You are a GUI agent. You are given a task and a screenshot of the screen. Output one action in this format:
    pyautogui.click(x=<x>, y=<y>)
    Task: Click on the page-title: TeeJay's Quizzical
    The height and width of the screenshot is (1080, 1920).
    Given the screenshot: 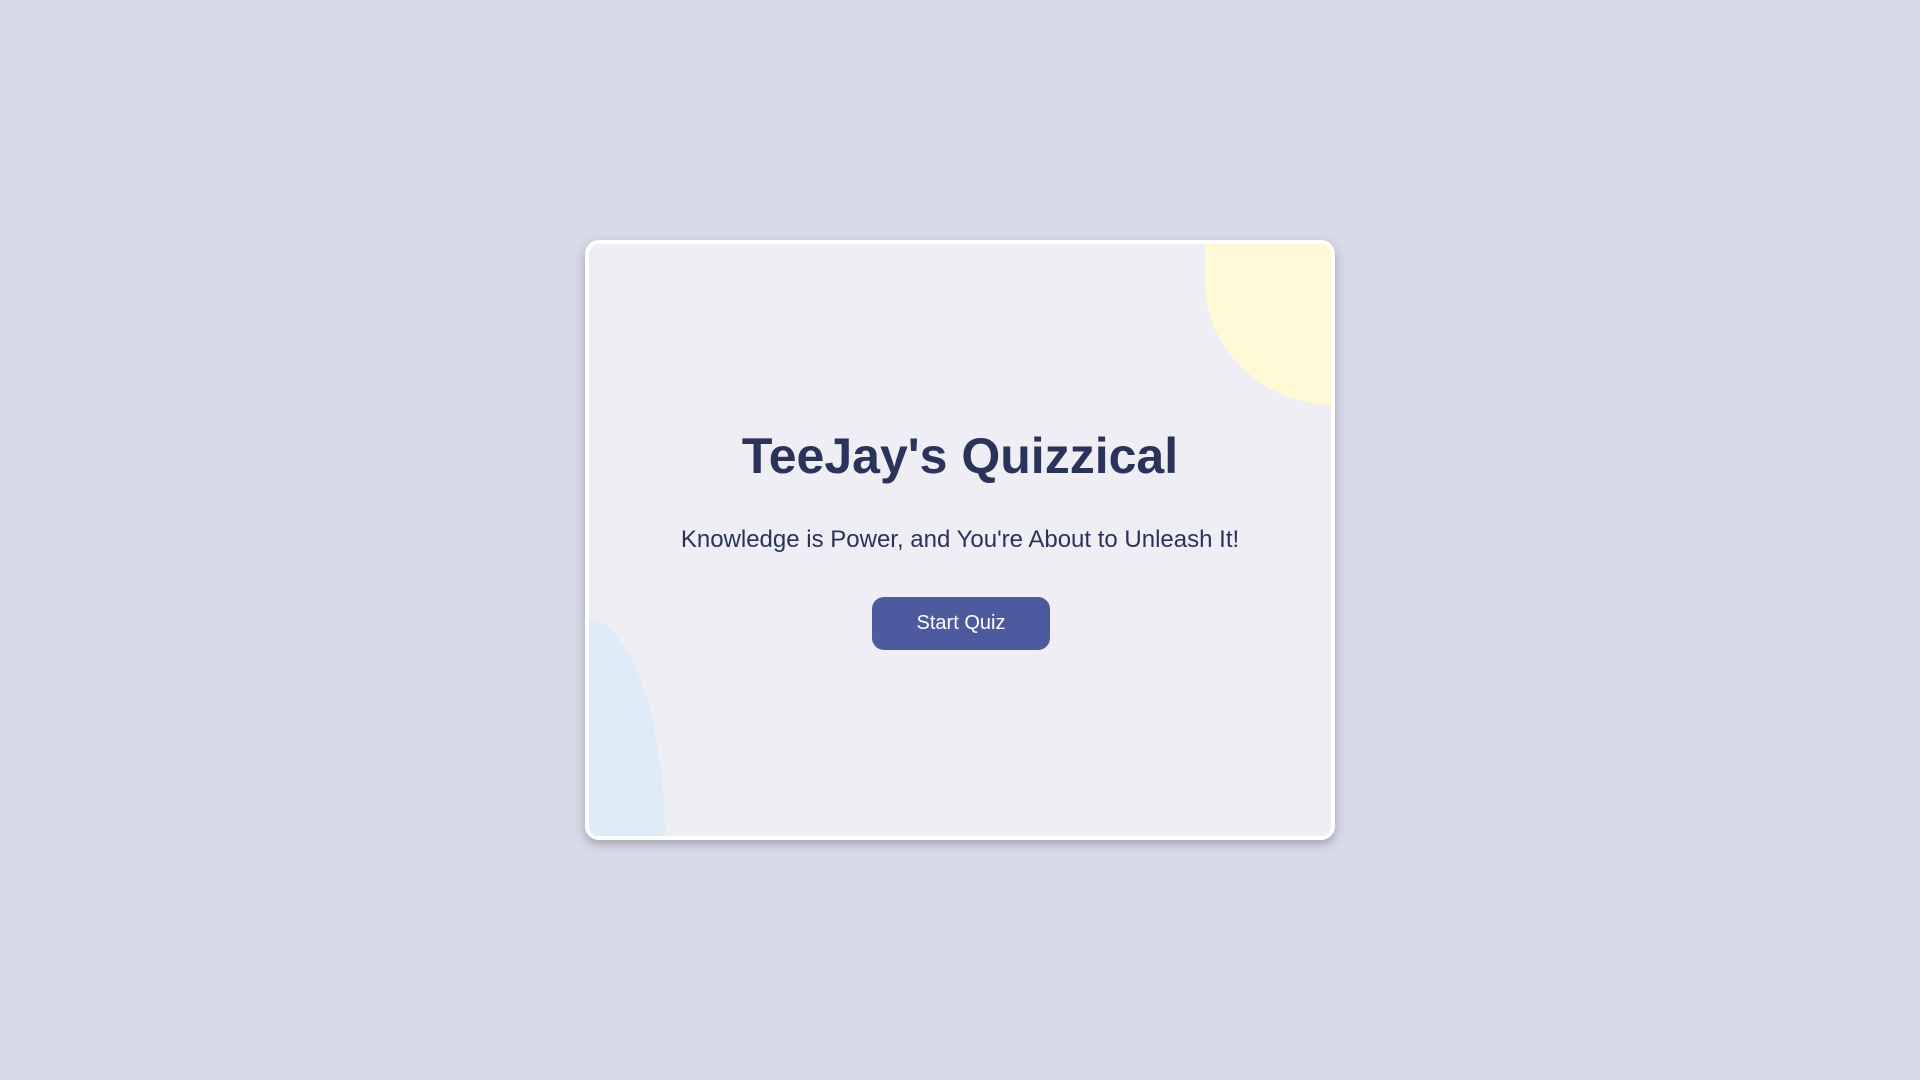 What is the action you would take?
    pyautogui.click(x=960, y=456)
    